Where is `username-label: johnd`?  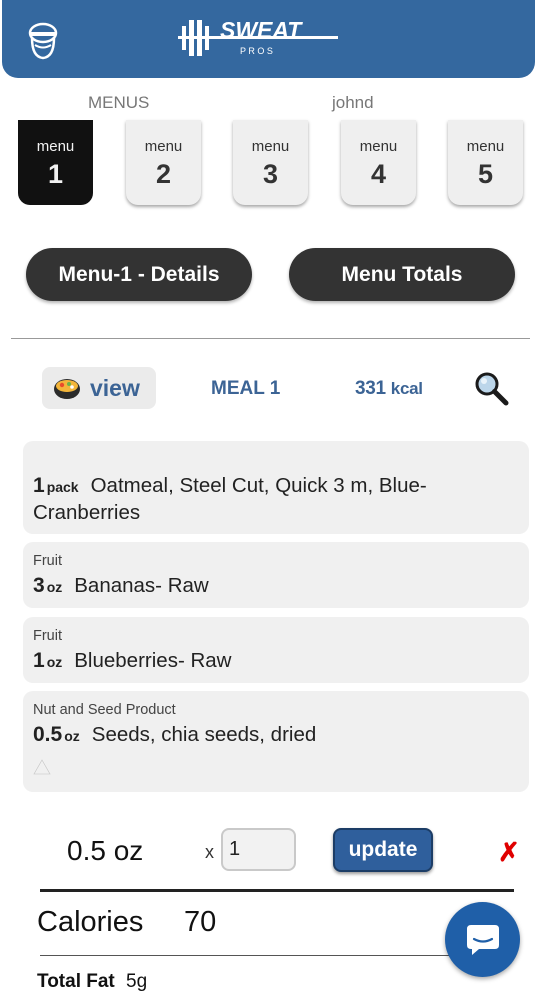 username-label: johnd is located at coordinates (353, 102).